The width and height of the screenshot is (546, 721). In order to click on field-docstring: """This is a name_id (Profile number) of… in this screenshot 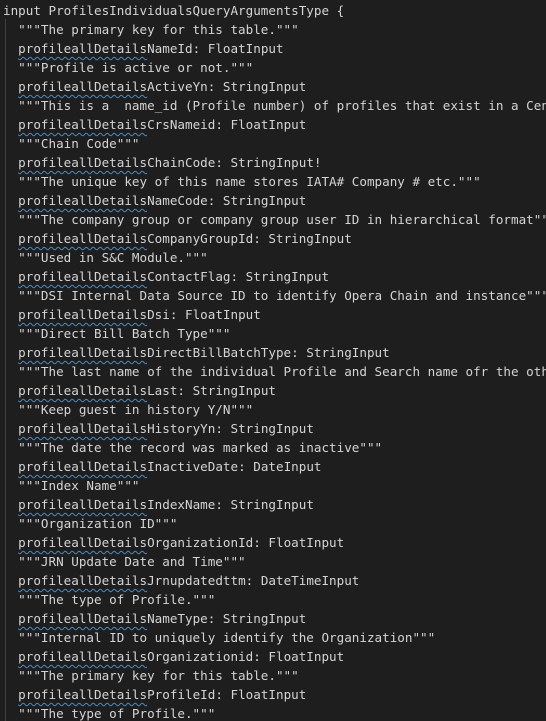, I will do `click(282, 105)`.